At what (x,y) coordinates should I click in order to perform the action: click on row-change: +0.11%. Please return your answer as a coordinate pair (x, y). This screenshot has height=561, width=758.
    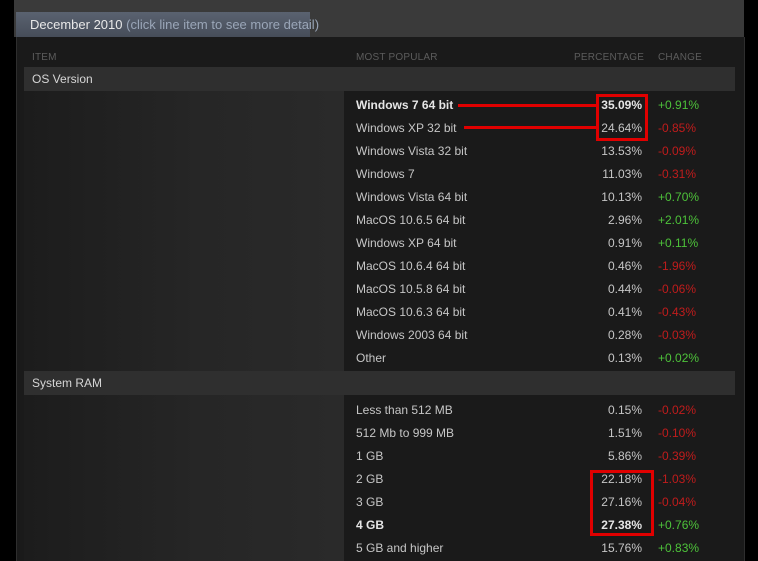
    Looking at the image, I should click on (678, 243).